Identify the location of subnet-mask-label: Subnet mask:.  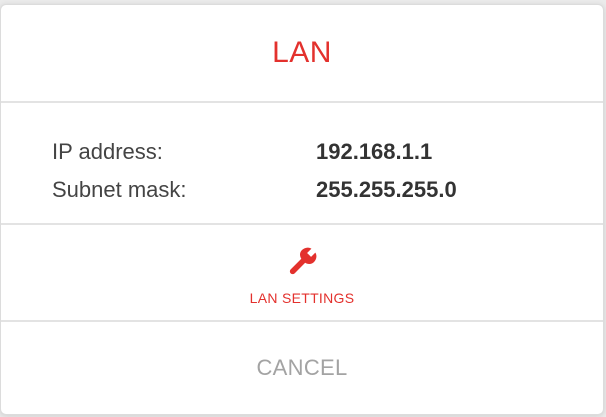
(119, 189).